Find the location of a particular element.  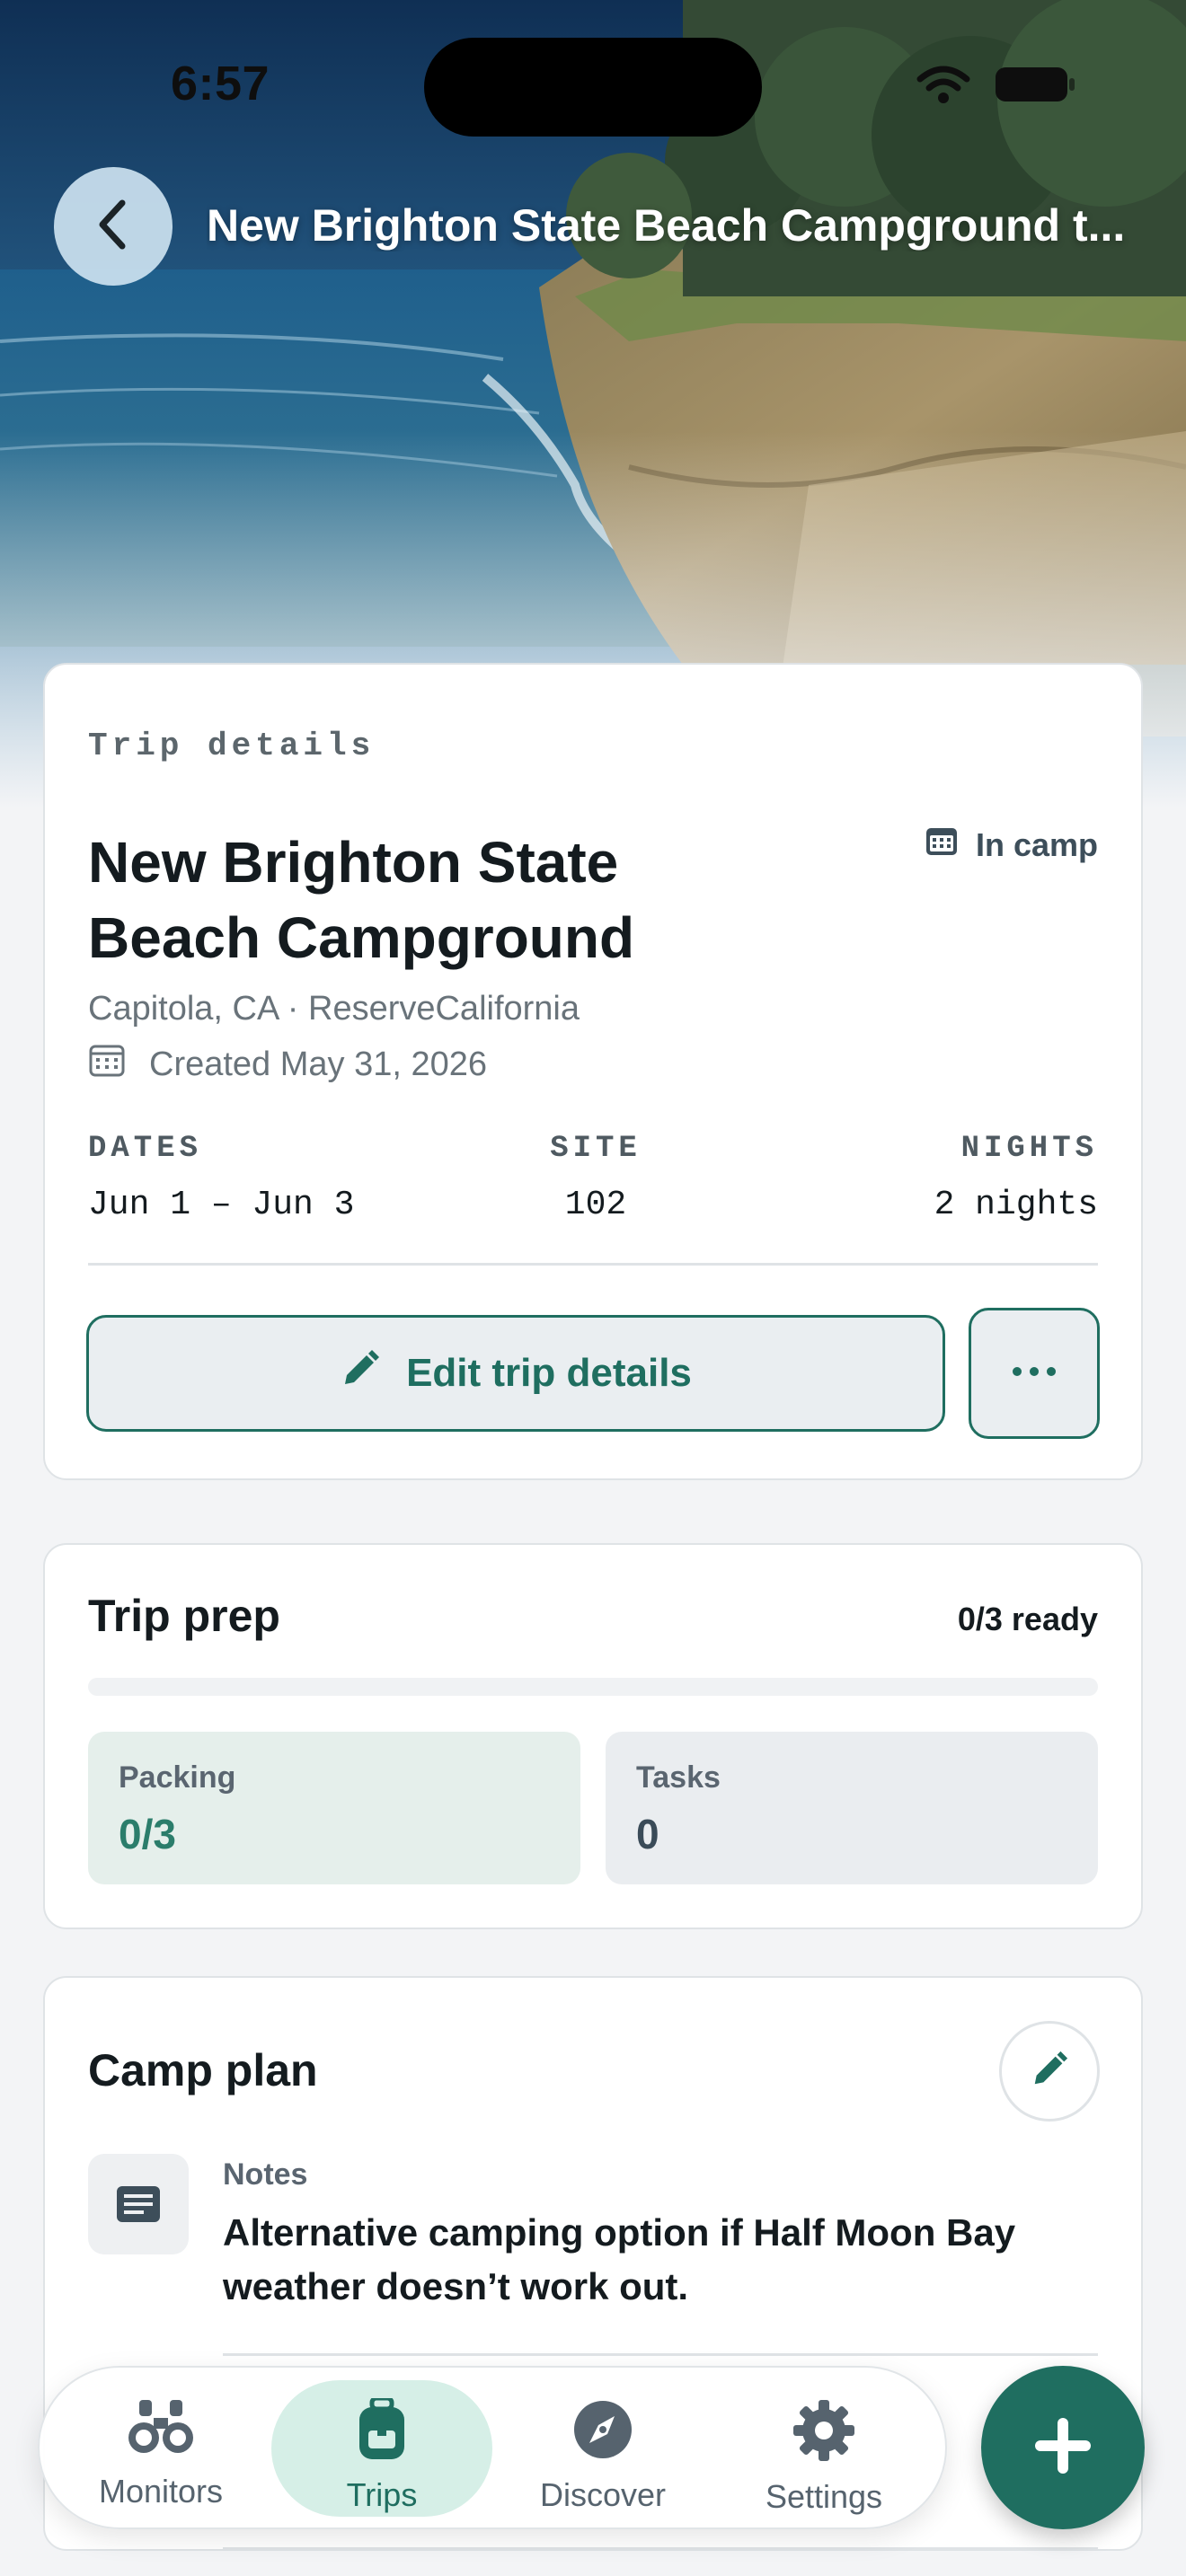

notes-label: Notes is located at coordinates (265, 2174).